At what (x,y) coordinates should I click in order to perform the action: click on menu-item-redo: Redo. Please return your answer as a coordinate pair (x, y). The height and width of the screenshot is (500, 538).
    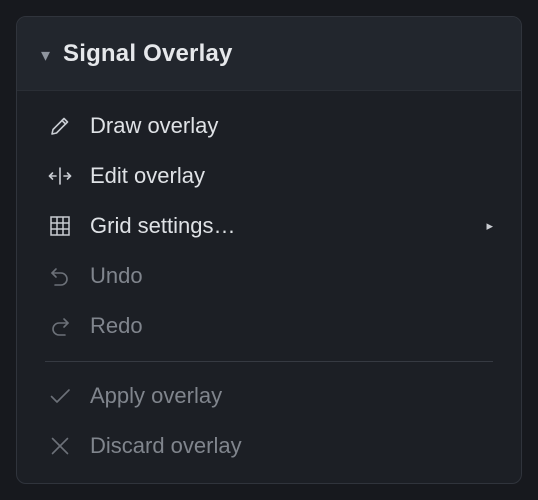
    Looking at the image, I should click on (269, 326).